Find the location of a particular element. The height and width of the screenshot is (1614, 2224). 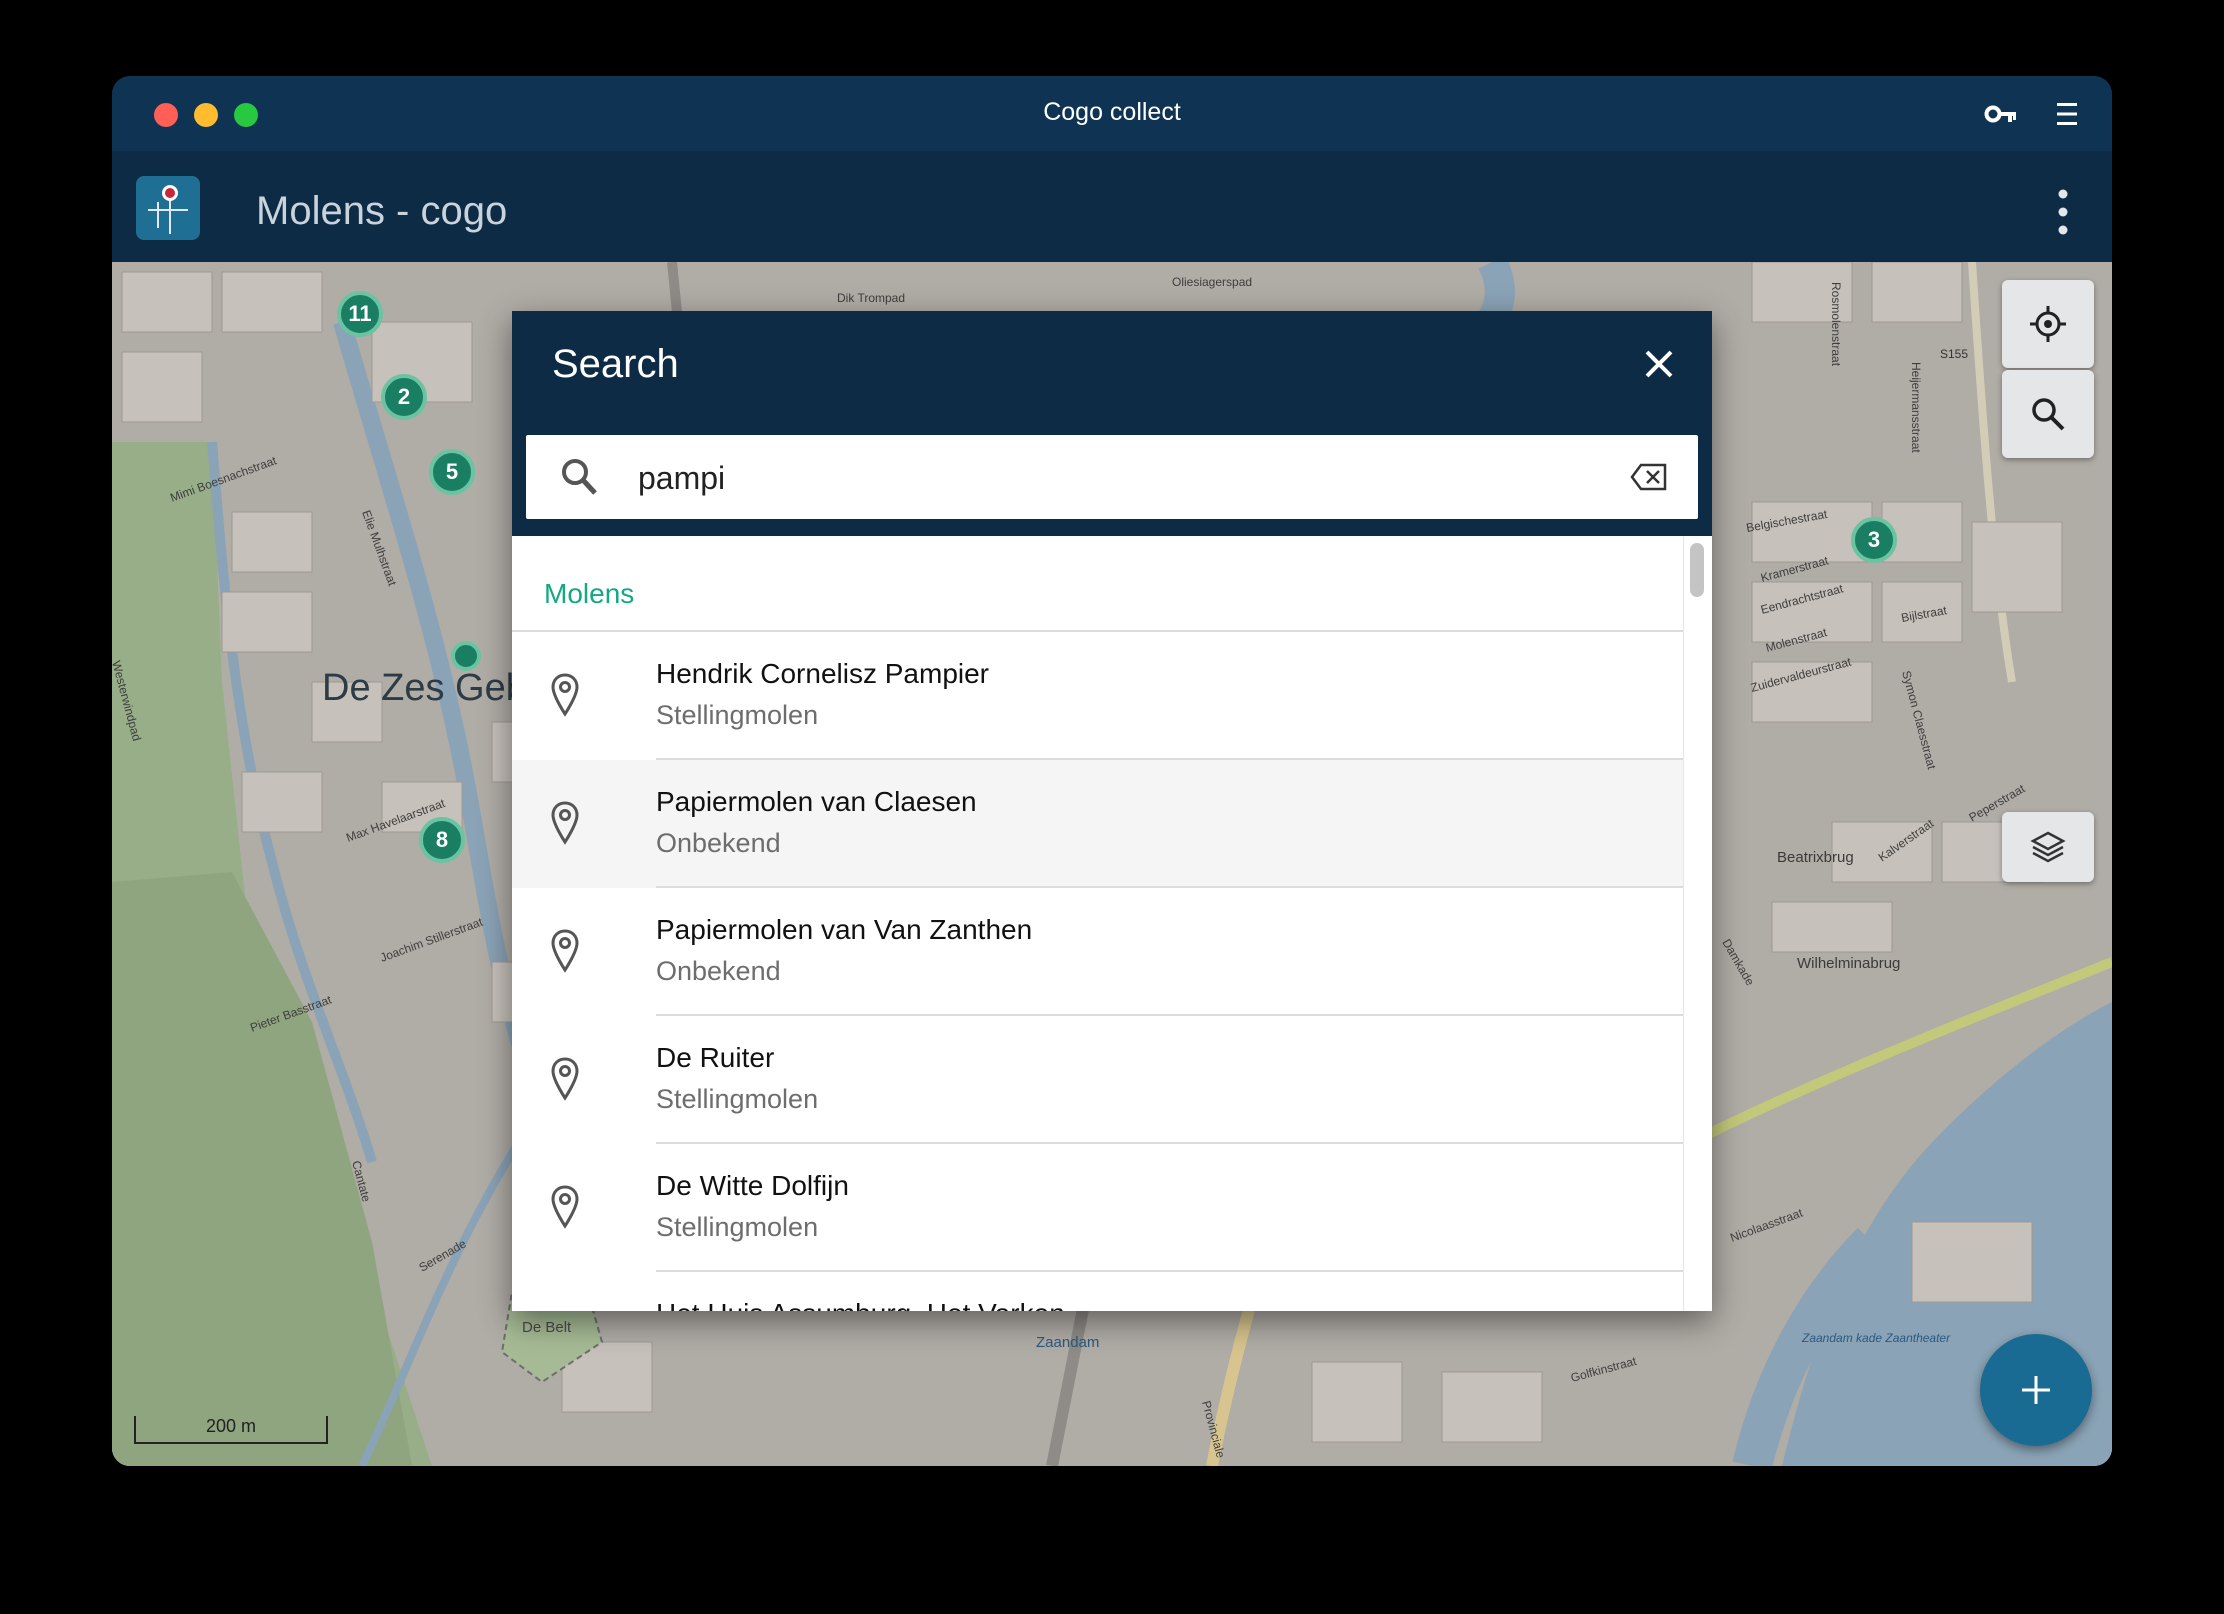

search-input is located at coordinates (1118, 478).